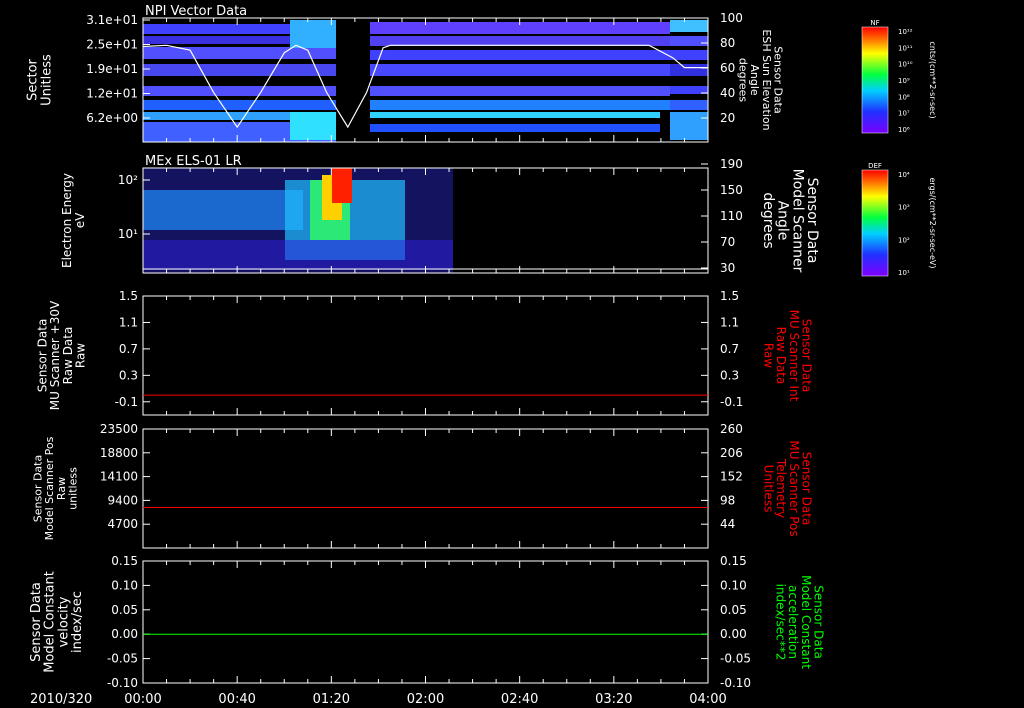  What do you see at coordinates (727, 268) in the screenshot?
I see `right-y-tick-label: 30` at bounding box center [727, 268].